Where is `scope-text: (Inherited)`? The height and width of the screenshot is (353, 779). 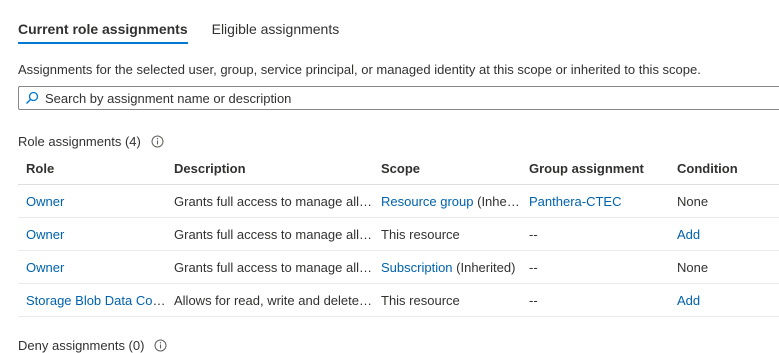
scope-text: (Inherited) is located at coordinates (484, 267).